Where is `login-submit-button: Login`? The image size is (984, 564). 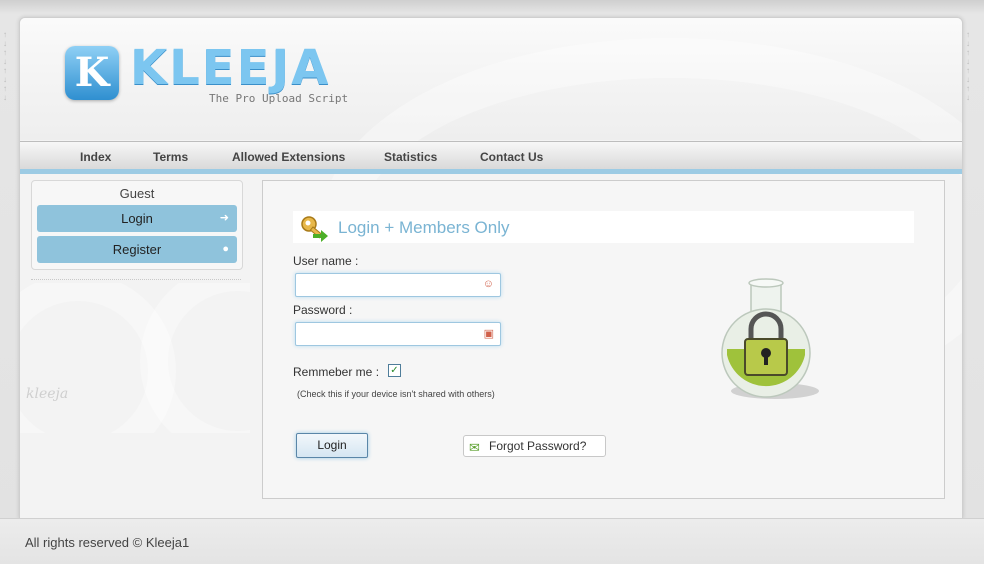
login-submit-button: Login is located at coordinates (332, 445).